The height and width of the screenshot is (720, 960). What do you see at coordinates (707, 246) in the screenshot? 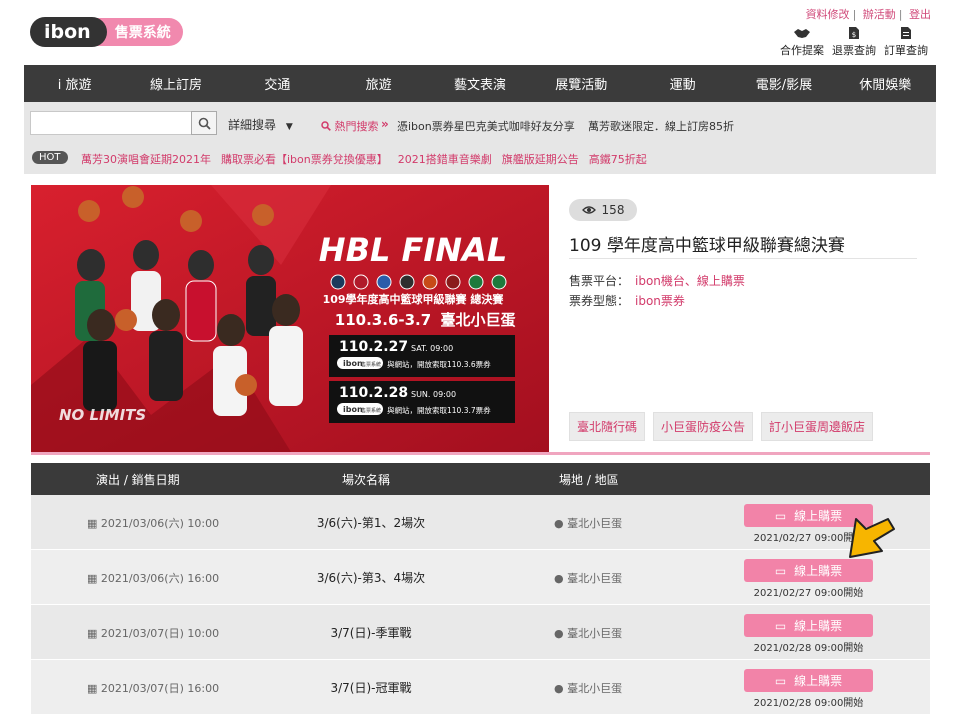
I see `event-title: 109 學年度高中籃球甲級聯賽總決賽` at bounding box center [707, 246].